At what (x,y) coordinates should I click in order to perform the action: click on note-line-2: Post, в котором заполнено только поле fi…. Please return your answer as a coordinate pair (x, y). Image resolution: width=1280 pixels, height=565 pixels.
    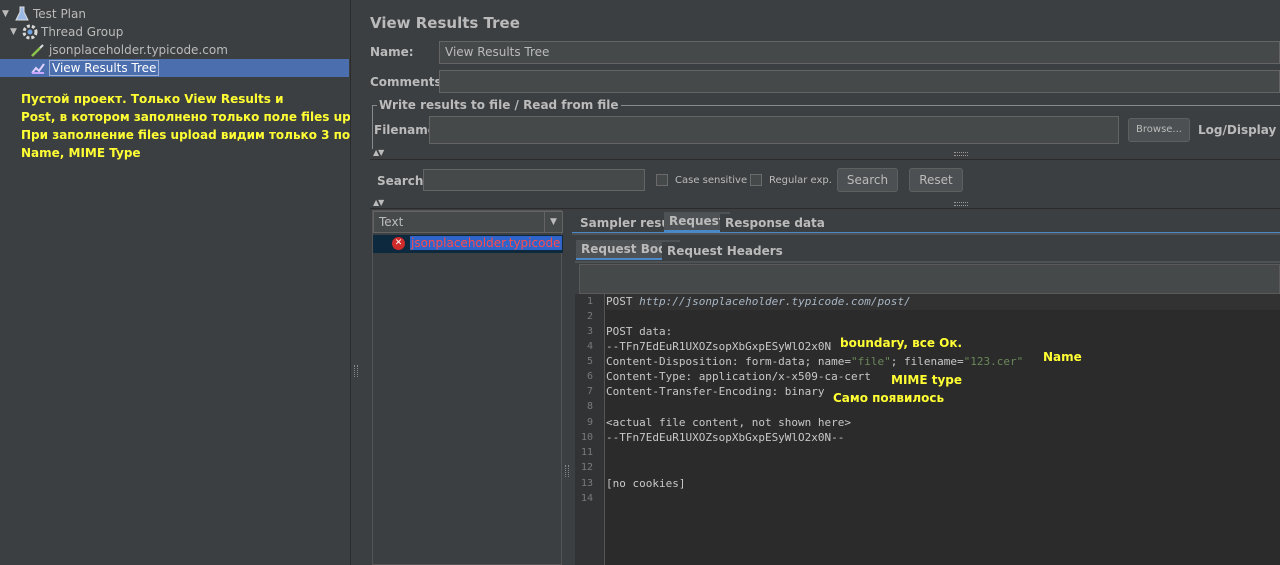
    Looking at the image, I should click on (203, 117).